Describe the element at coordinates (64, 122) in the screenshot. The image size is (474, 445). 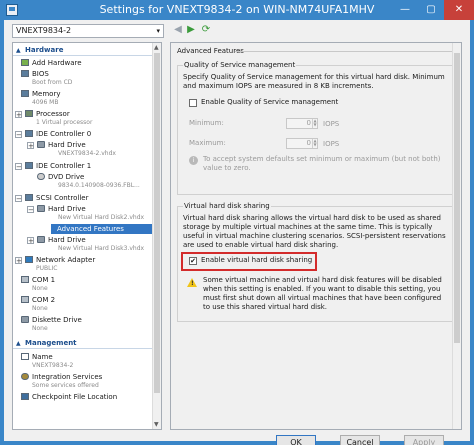
I see `tree-item-sublabel: 1 Virtual processor` at that location.